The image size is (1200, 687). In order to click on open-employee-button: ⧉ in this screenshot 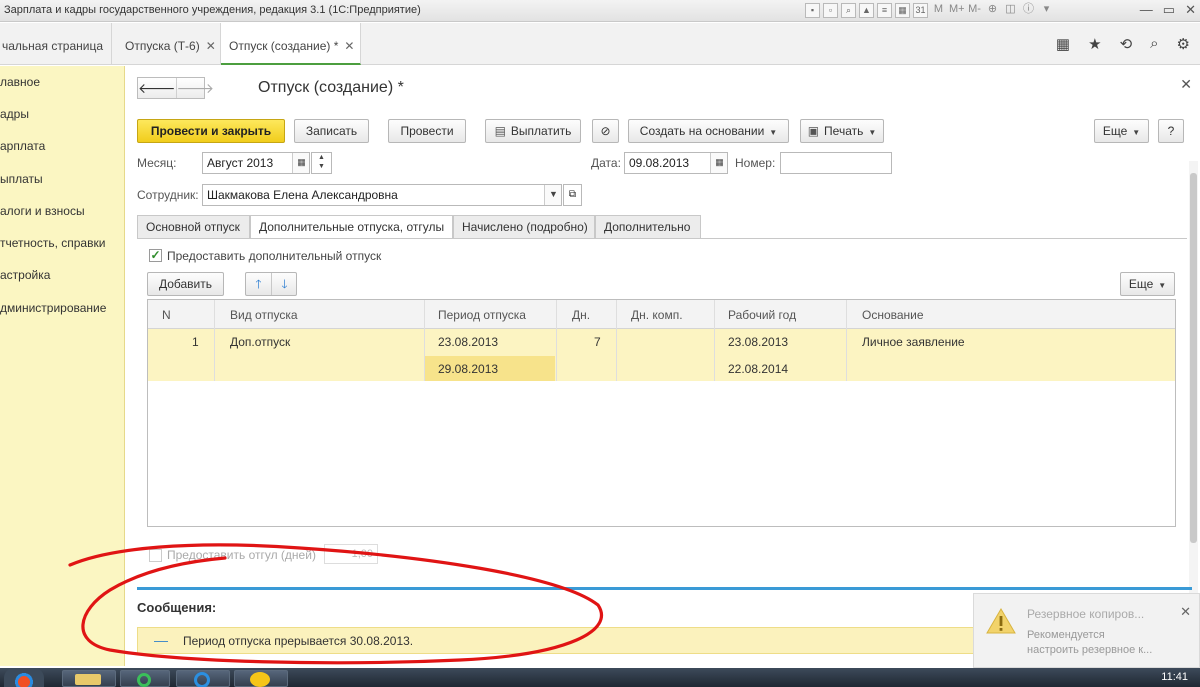, I will do `click(572, 195)`.